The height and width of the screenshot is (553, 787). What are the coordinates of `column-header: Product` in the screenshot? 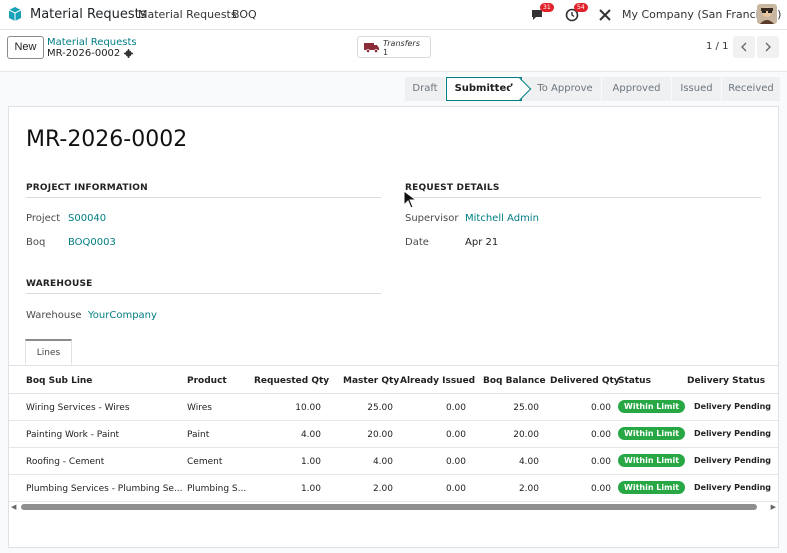 It's located at (207, 381).